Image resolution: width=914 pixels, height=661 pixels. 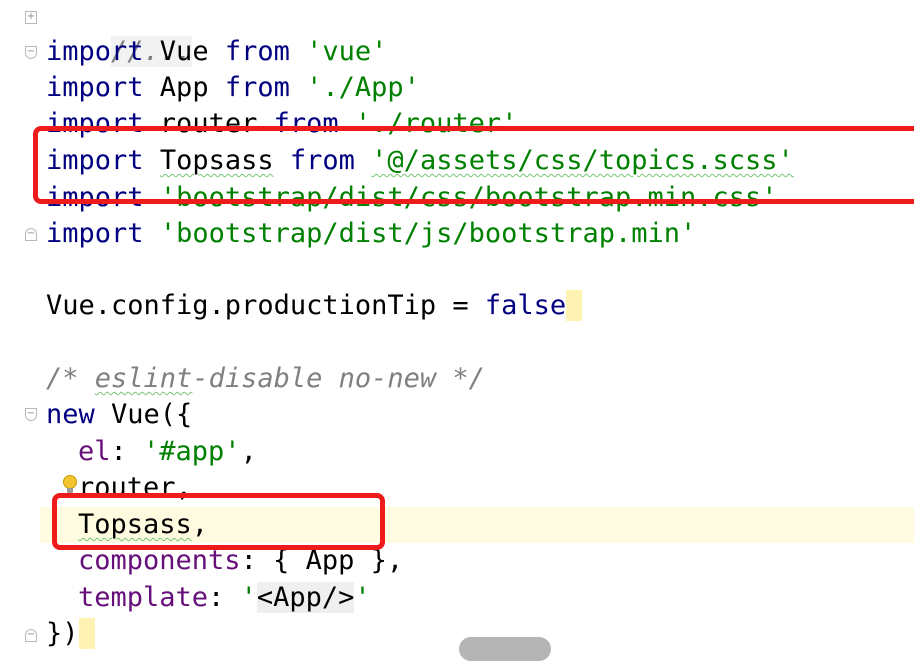 I want to click on keyword: new, so click(x=70, y=414).